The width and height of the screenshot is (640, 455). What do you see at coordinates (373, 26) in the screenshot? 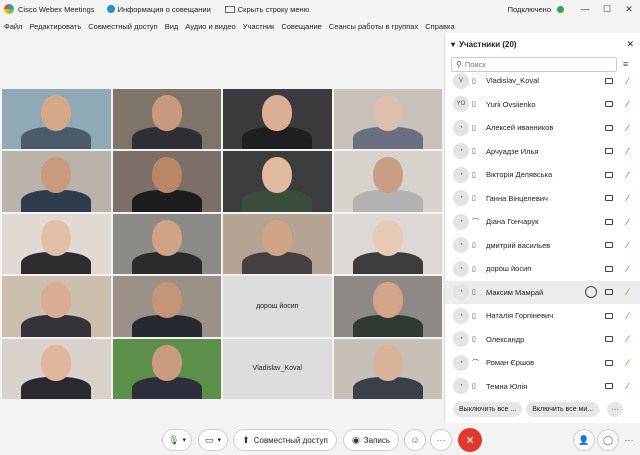
I see `menu-breakout: Сеансы работы в группах` at bounding box center [373, 26].